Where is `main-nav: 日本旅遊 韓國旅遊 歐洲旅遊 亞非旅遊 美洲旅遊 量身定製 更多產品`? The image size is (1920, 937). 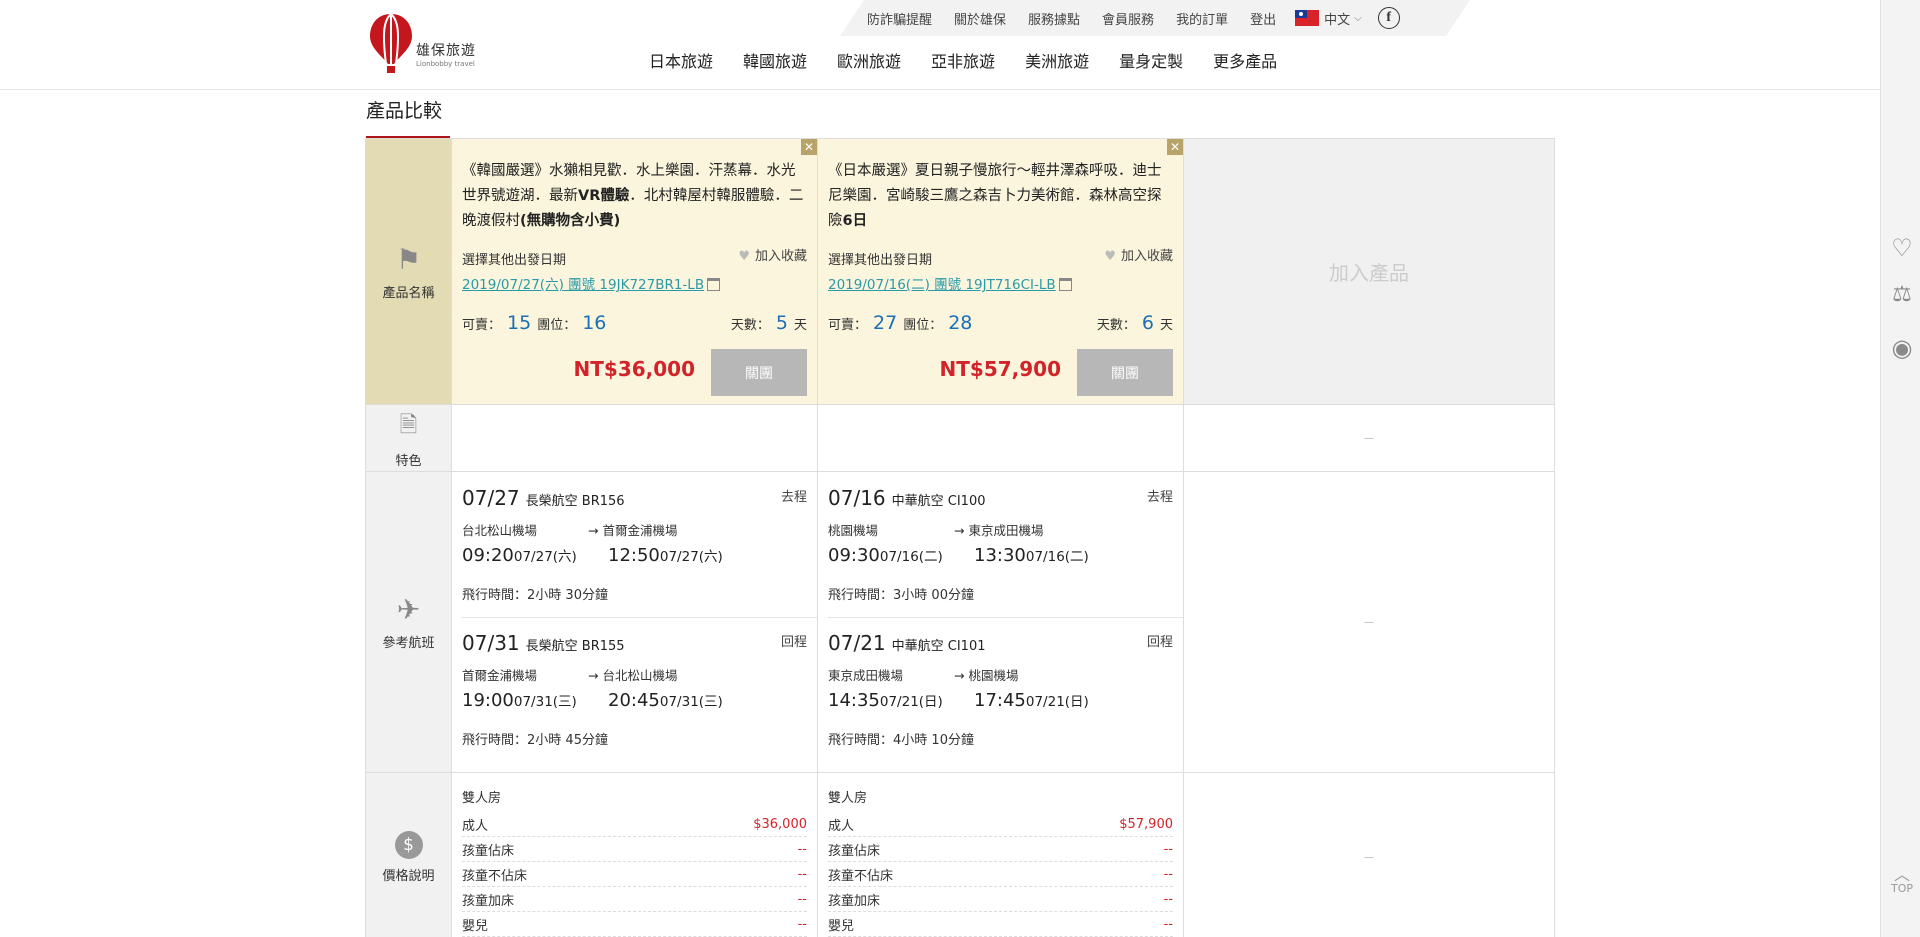 main-nav: 日本旅遊 韓國旅遊 歐洲旅遊 亞非旅遊 美洲旅遊 量身定製 更多產品 is located at coordinates (963, 60).